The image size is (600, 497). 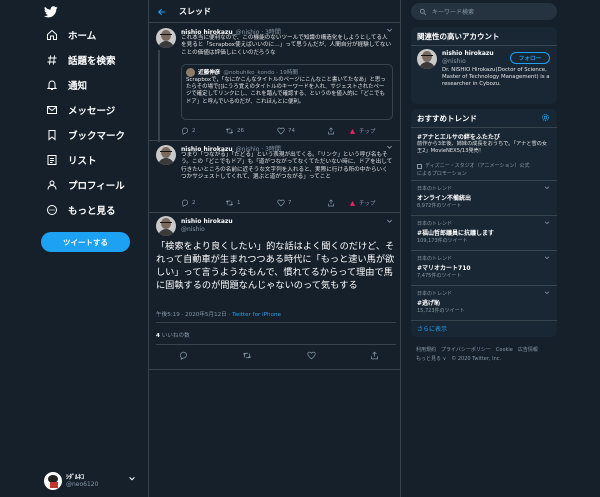 What do you see at coordinates (444, 198) in the screenshot?
I see `trend-name: オンライン不備統出` at bounding box center [444, 198].